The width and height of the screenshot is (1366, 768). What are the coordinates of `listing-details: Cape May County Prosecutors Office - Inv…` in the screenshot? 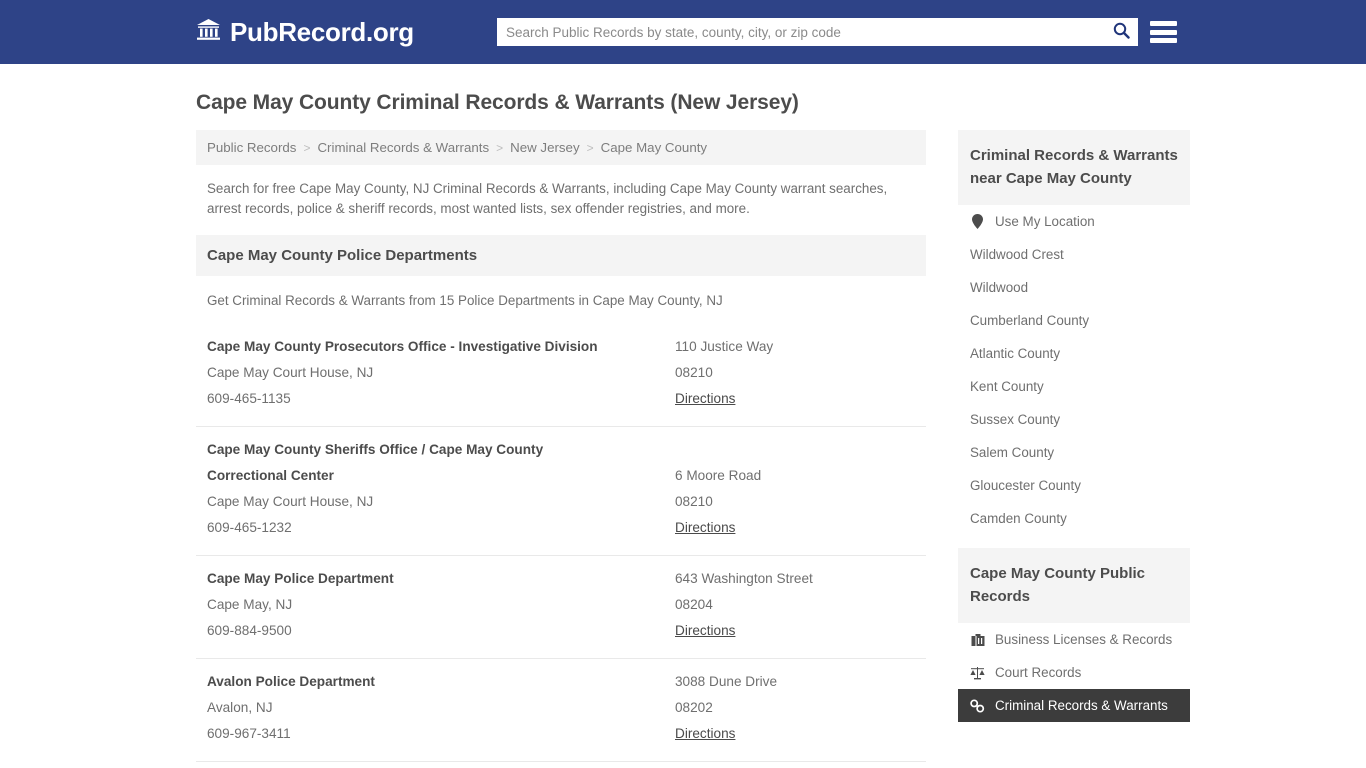 It's located at (441, 373).